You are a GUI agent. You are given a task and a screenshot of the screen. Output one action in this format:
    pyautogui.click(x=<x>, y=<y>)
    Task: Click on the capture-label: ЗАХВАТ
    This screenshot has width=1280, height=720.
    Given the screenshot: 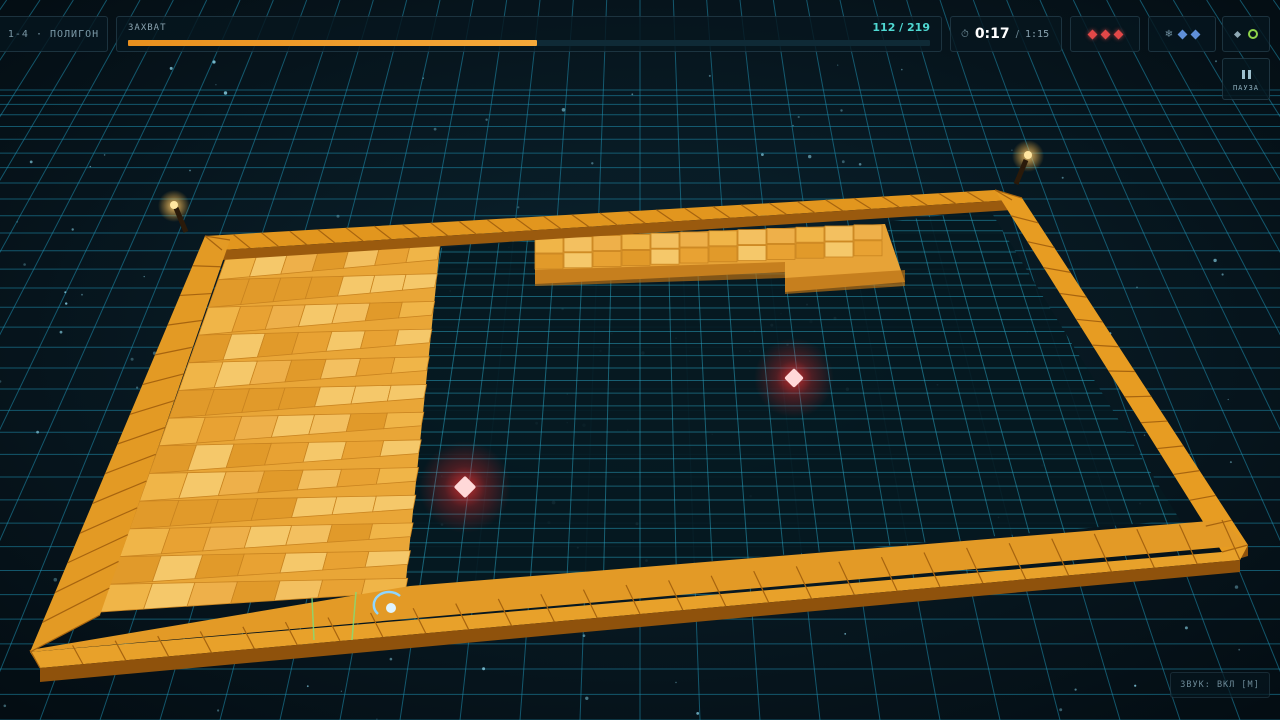 What is the action you would take?
    pyautogui.click(x=147, y=28)
    